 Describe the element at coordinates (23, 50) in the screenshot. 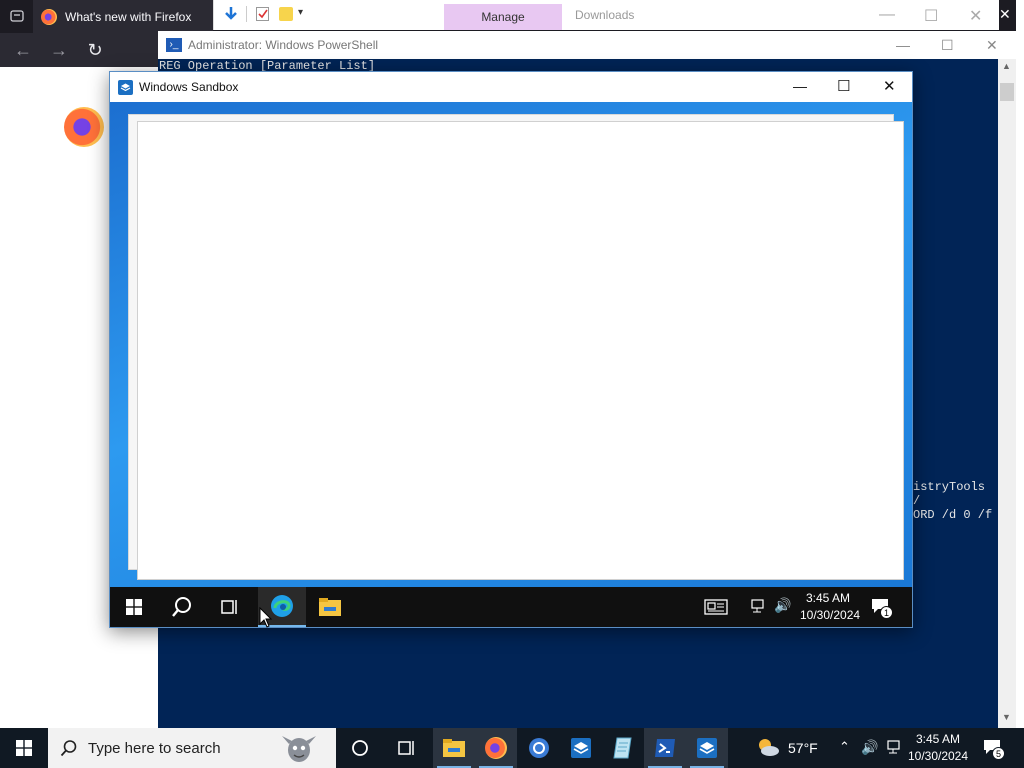

I see `back-arrow-icon: ←` at that location.